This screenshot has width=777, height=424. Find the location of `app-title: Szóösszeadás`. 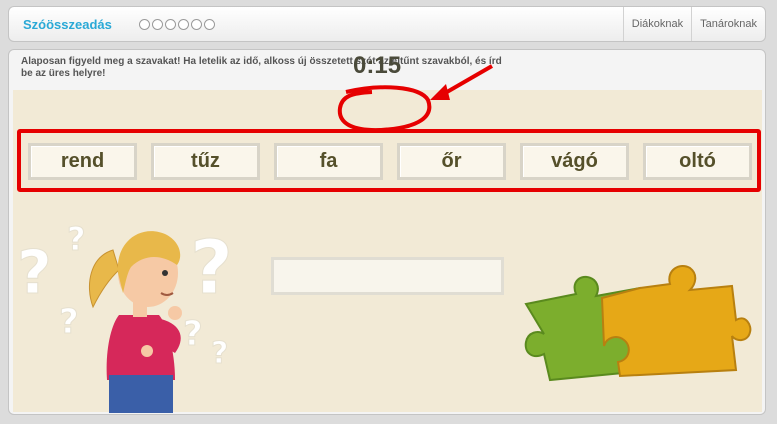

app-title: Szóösszeadás is located at coordinates (67, 24).